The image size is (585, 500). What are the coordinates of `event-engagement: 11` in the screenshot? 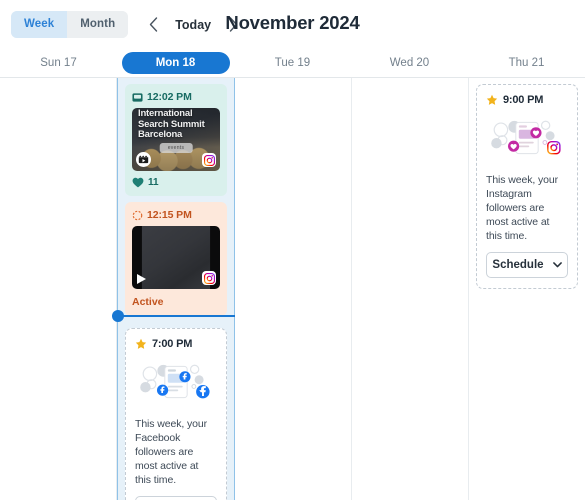 It's located at (176, 182).